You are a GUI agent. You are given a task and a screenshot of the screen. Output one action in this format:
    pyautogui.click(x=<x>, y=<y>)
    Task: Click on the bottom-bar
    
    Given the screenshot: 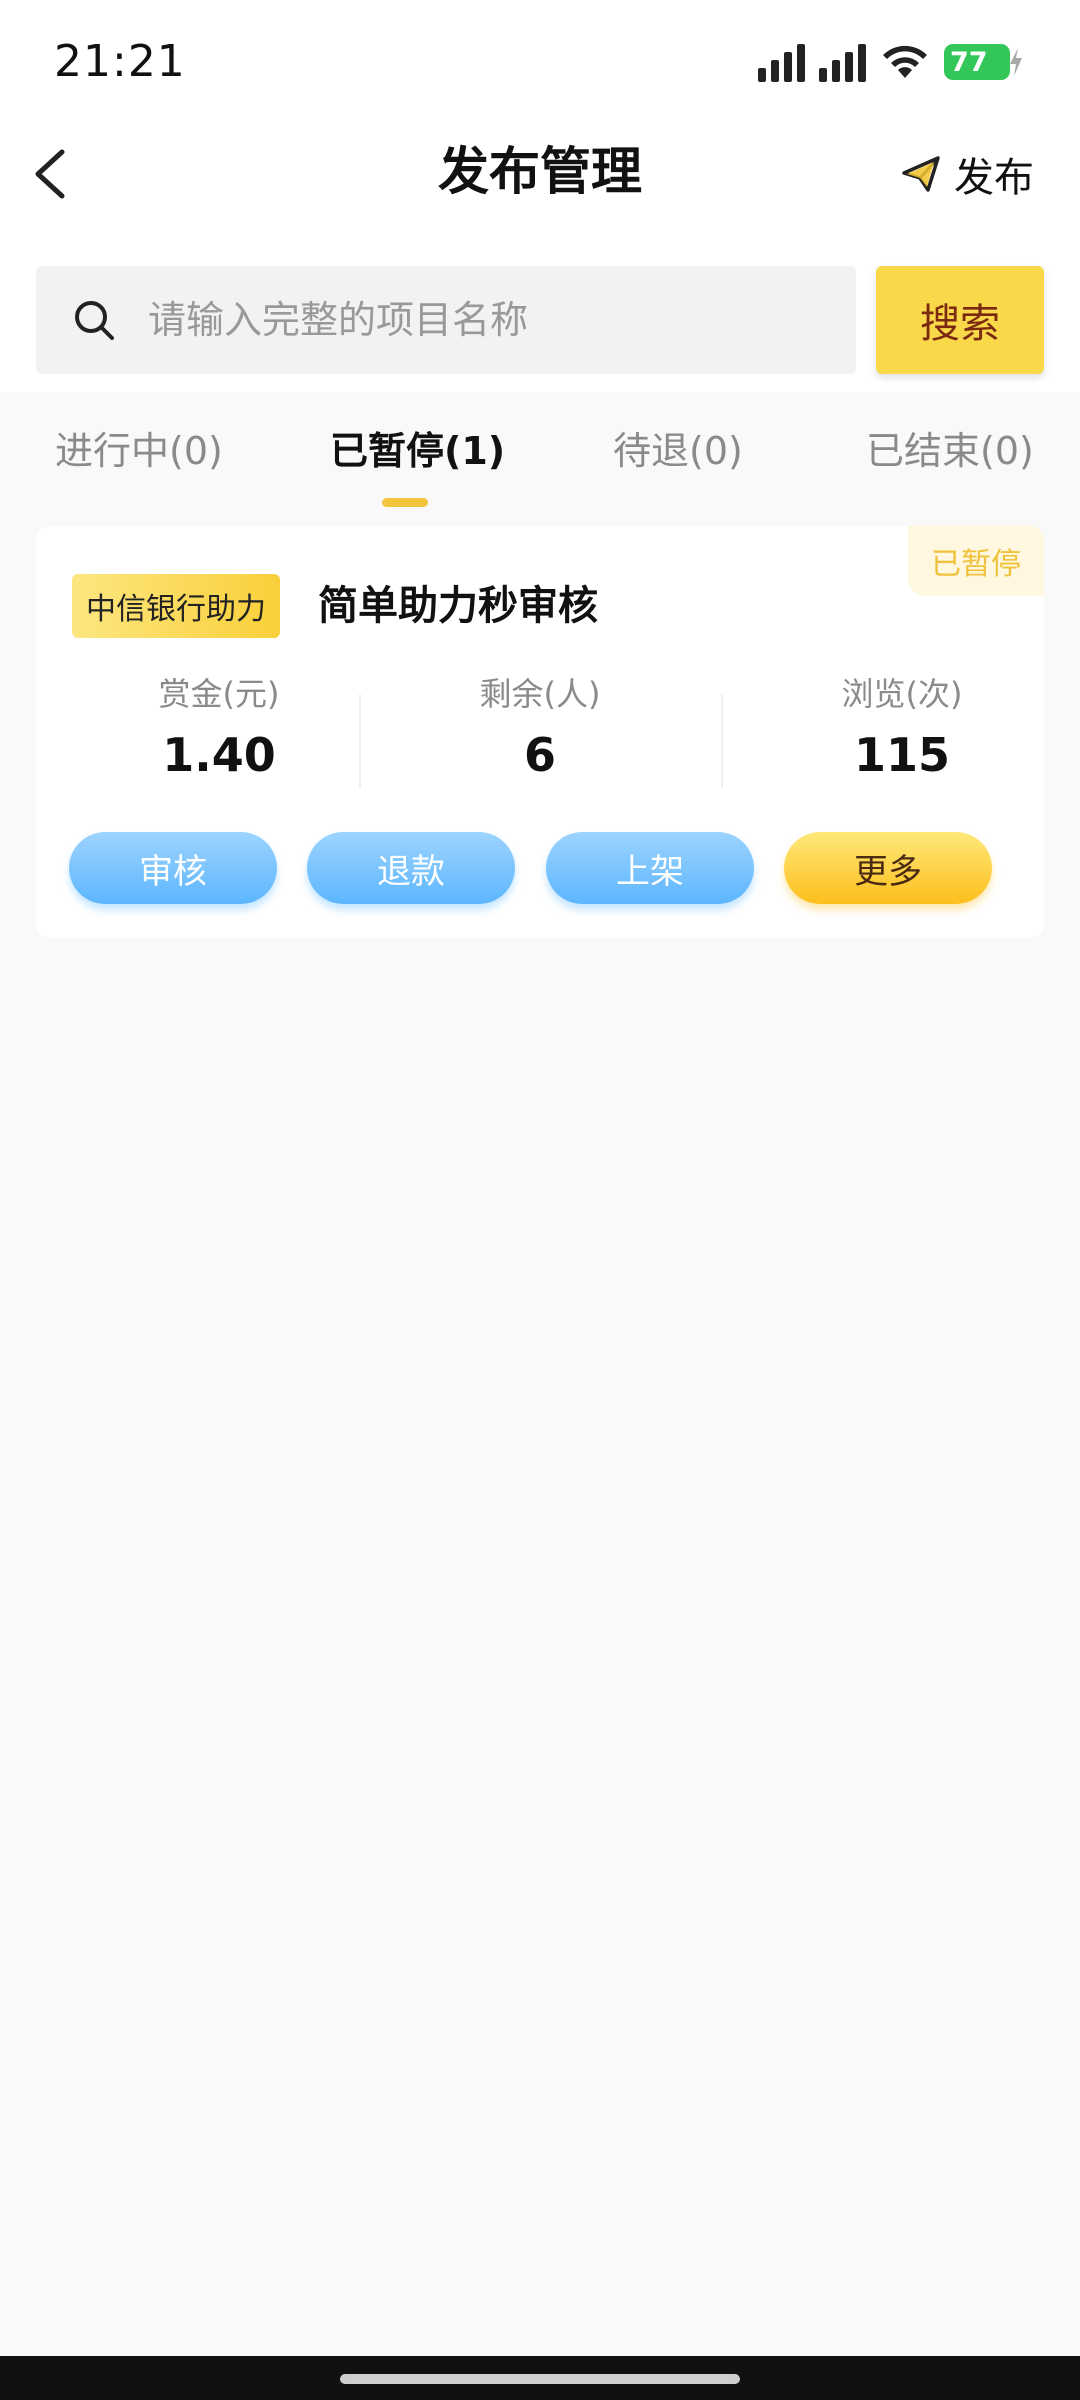 What is the action you would take?
    pyautogui.click(x=540, y=2378)
    